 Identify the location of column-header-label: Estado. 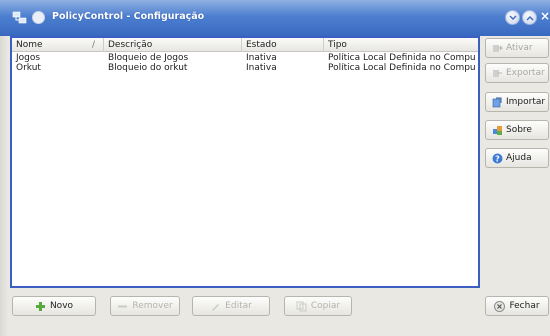
(261, 45).